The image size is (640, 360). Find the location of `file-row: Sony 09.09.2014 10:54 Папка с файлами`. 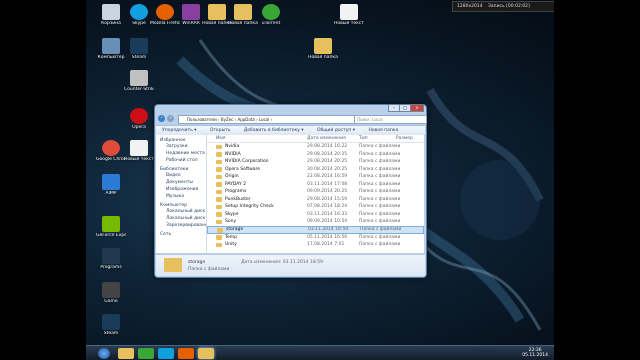

file-row: Sony 09.09.2014 10:54 Папка с файлами is located at coordinates (315, 222).